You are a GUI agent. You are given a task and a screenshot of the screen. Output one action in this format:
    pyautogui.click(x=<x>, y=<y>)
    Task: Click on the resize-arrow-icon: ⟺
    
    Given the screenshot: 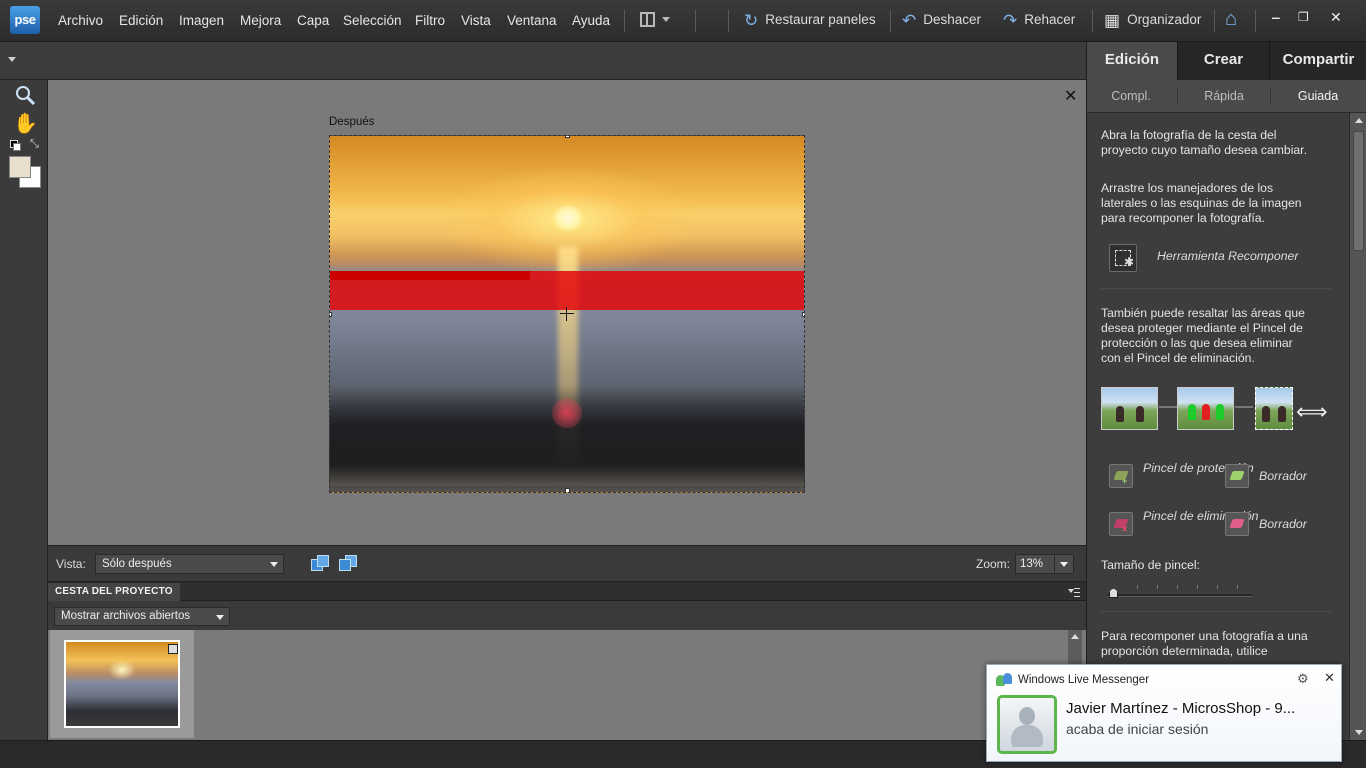 What is the action you would take?
    pyautogui.click(x=1312, y=411)
    